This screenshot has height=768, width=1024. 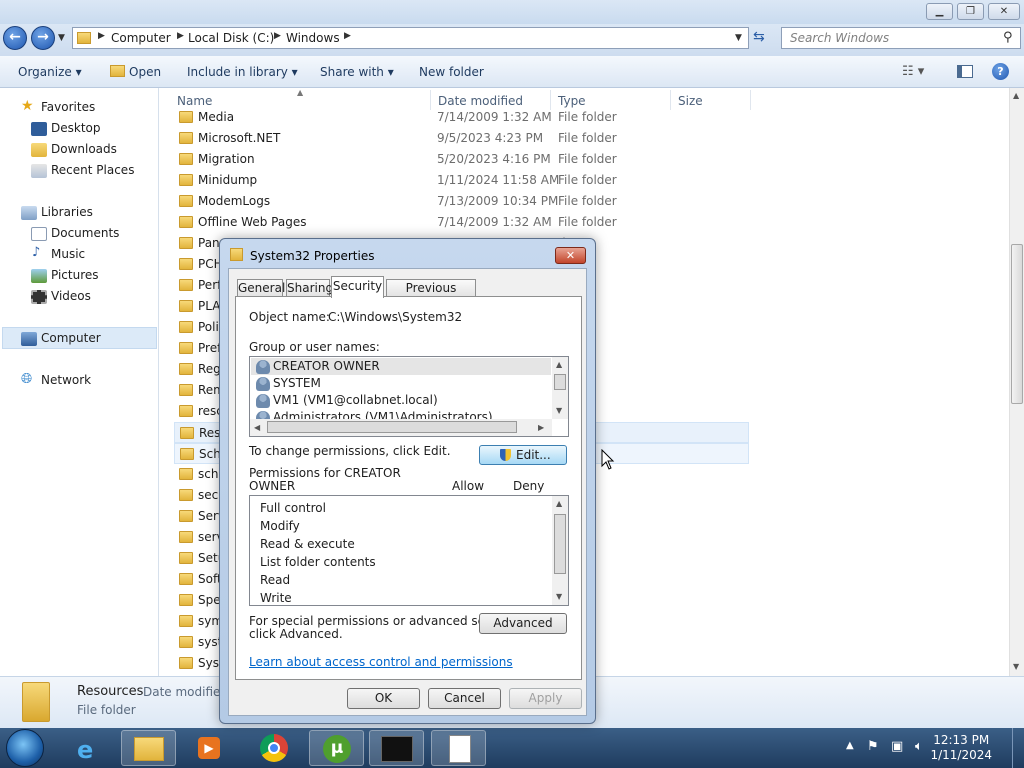 I want to click on cancel-button: Cancel, so click(x=464, y=698).